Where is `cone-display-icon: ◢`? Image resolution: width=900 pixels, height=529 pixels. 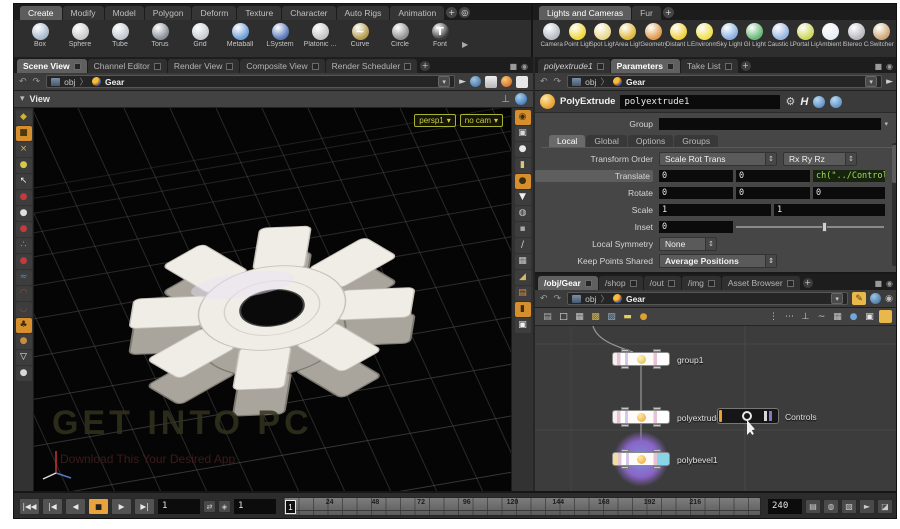 cone-display-icon: ◢ is located at coordinates (522, 277).